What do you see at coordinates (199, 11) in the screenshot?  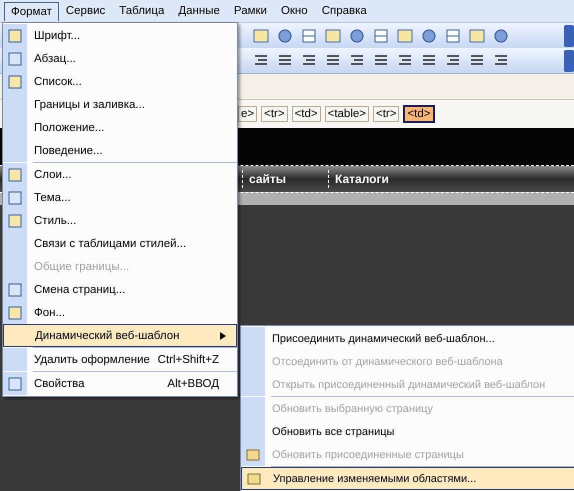 I see `menu-bar-item: Данные` at bounding box center [199, 11].